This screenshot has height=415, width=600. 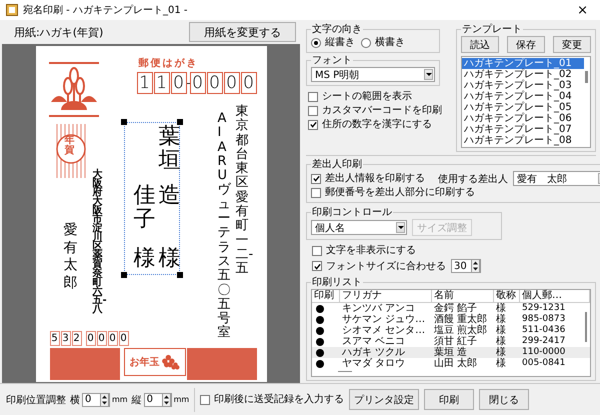 What do you see at coordinates (463, 296) in the screenshot?
I see `column-header: 名前` at bounding box center [463, 296].